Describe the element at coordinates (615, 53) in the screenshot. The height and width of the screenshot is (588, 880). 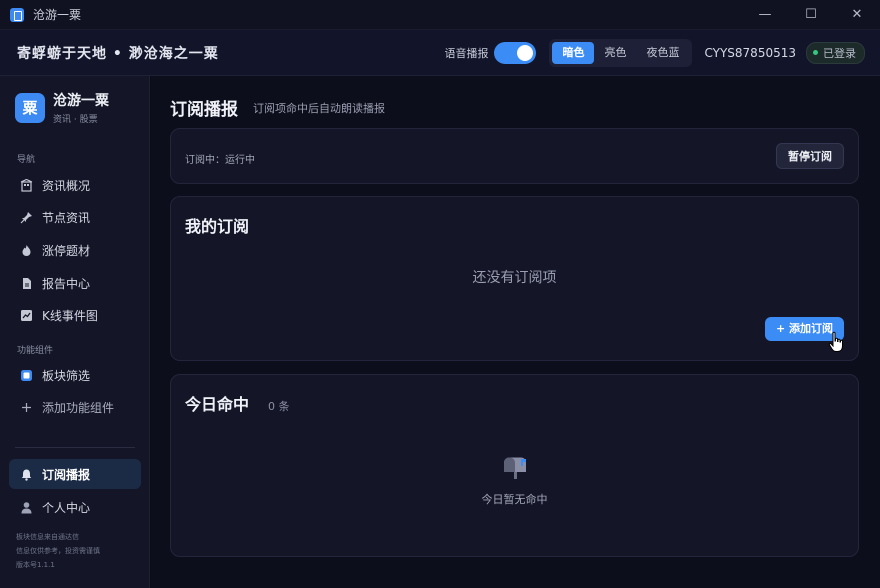
I see `theme-light-button: 亮色` at that location.